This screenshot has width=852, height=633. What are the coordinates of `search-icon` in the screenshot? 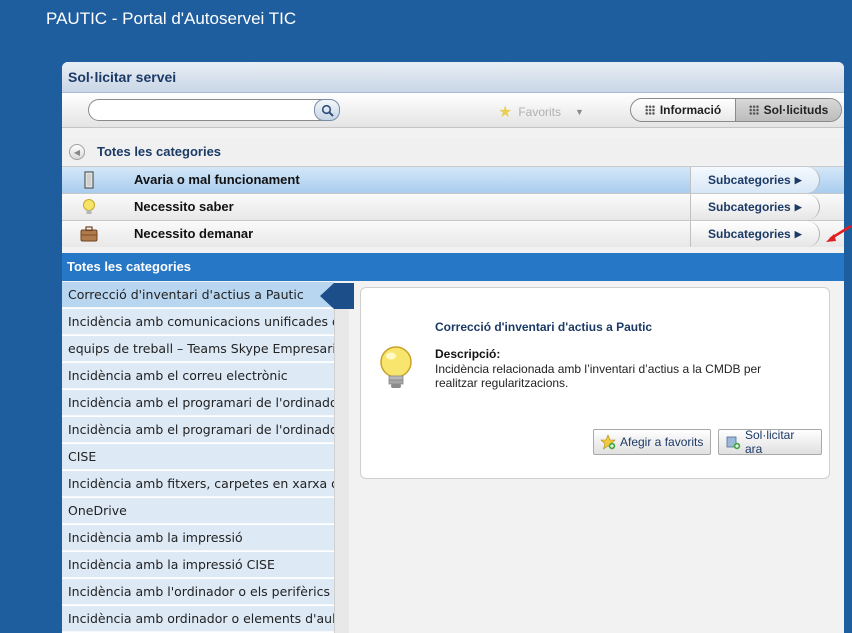 It's located at (327, 110).